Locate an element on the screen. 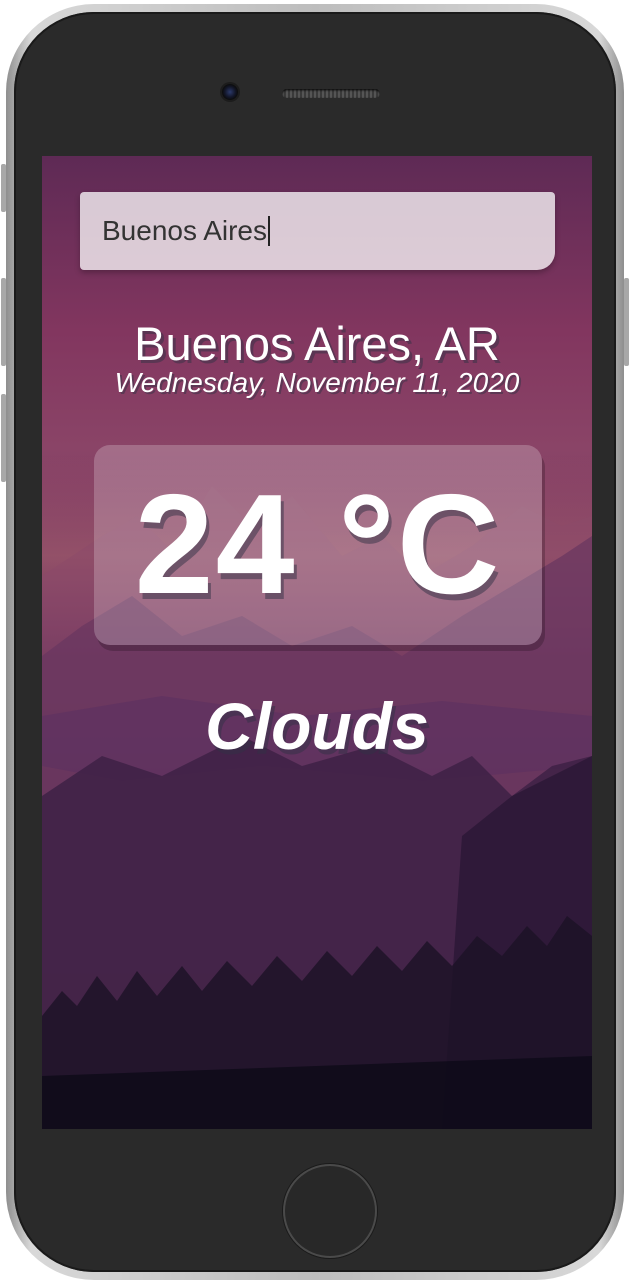 The width and height of the screenshot is (632, 1286). weather-condition: Clouds is located at coordinates (317, 726).